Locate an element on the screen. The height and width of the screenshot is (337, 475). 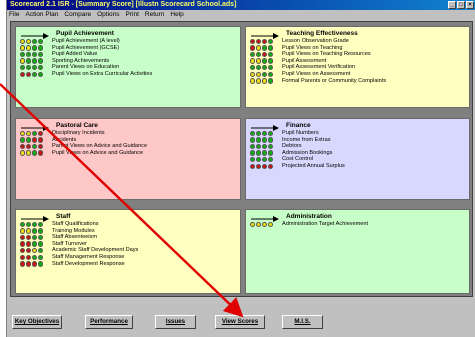
indicator-row: Accidents is located at coordinates (83, 140).